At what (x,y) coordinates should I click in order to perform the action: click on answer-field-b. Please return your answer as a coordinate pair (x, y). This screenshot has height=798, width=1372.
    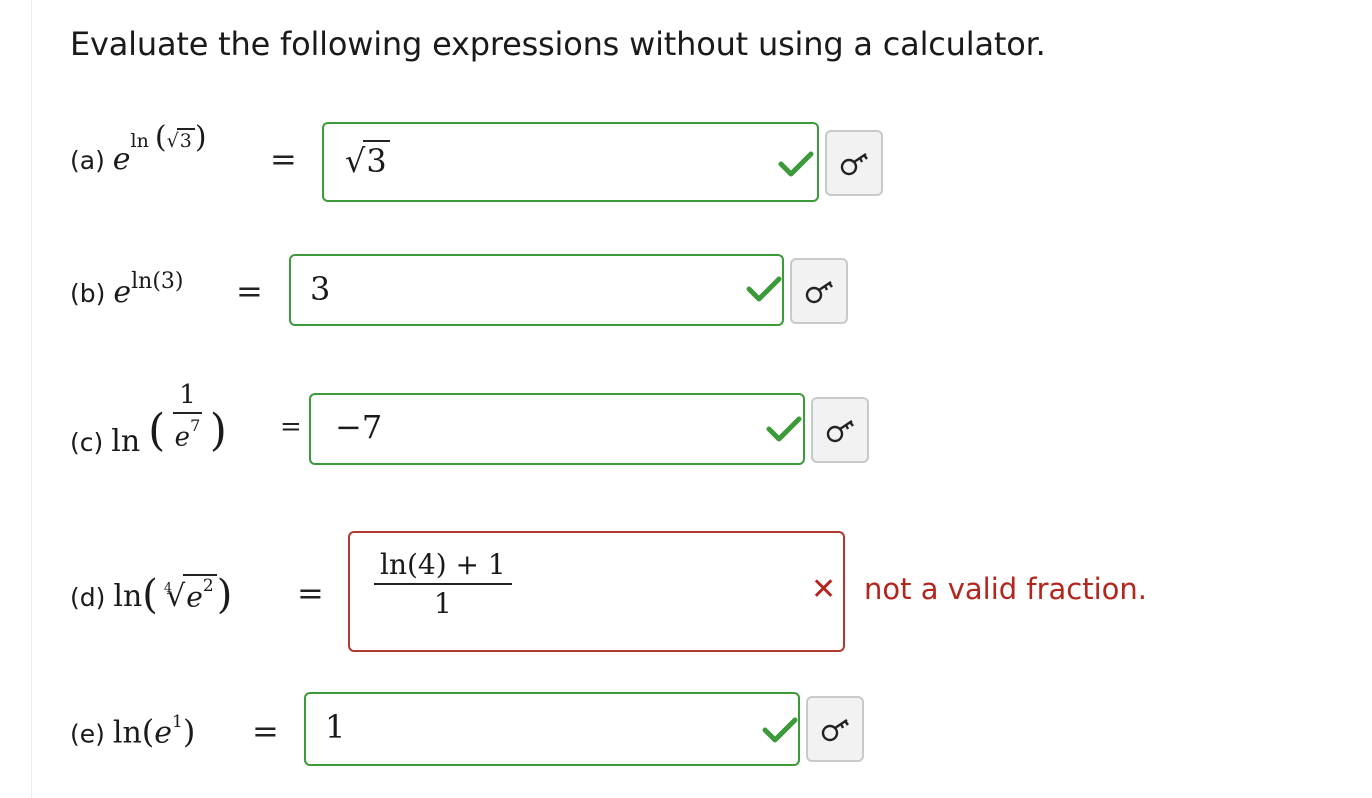
    Looking at the image, I should click on (536, 290).